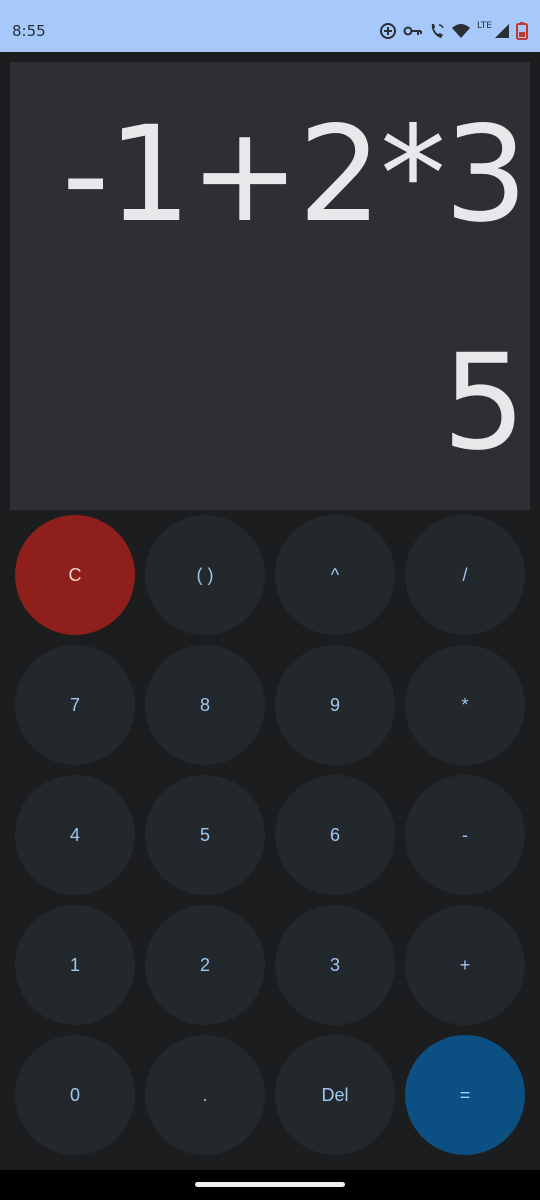  Describe the element at coordinates (465, 575) in the screenshot. I see `divide-button: /` at that location.